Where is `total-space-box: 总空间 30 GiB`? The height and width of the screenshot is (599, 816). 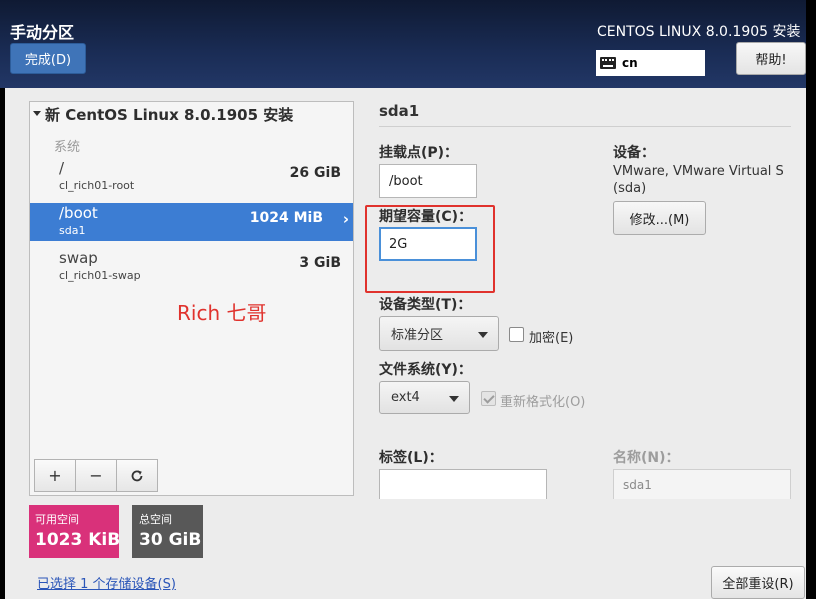 total-space-box: 总空间 30 GiB is located at coordinates (167, 531).